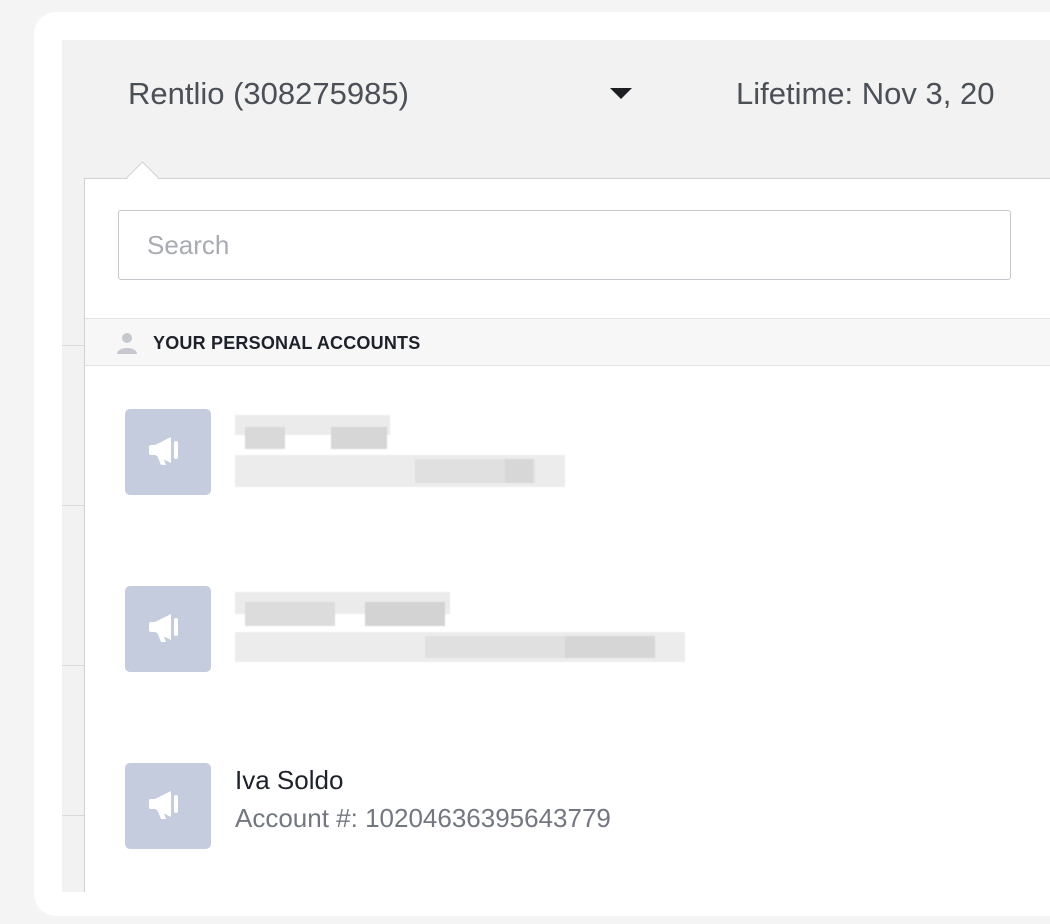 This screenshot has height=924, width=1050. I want to click on caret-down-icon, so click(621, 93).